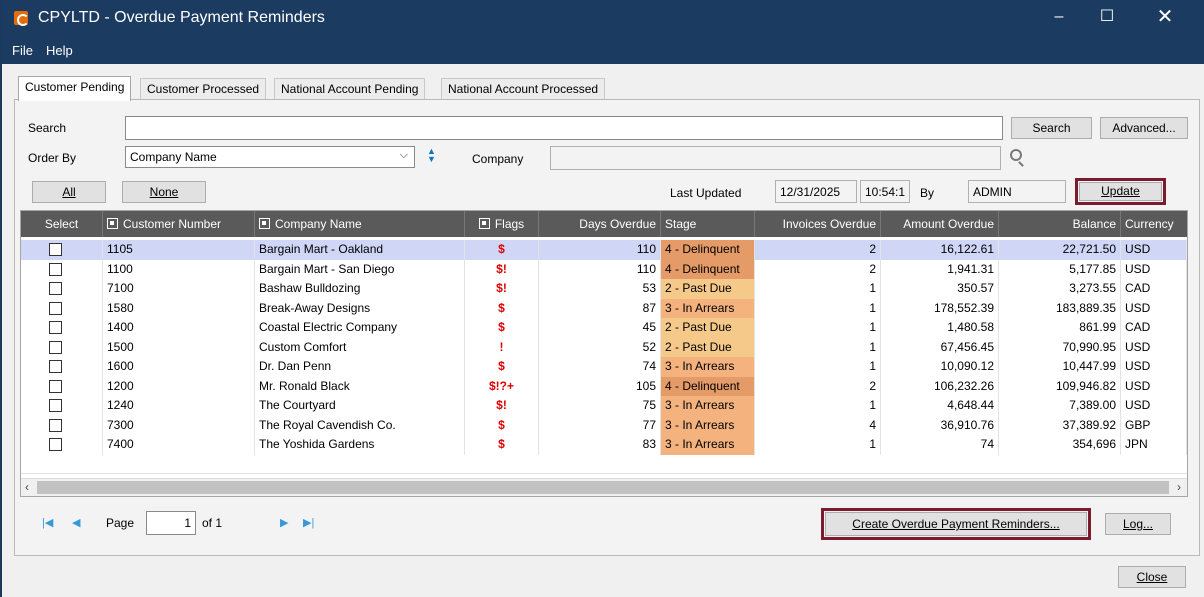 Image resolution: width=1204 pixels, height=597 pixels. Describe the element at coordinates (1016, 155) in the screenshot. I see `magnifier-icon` at that location.